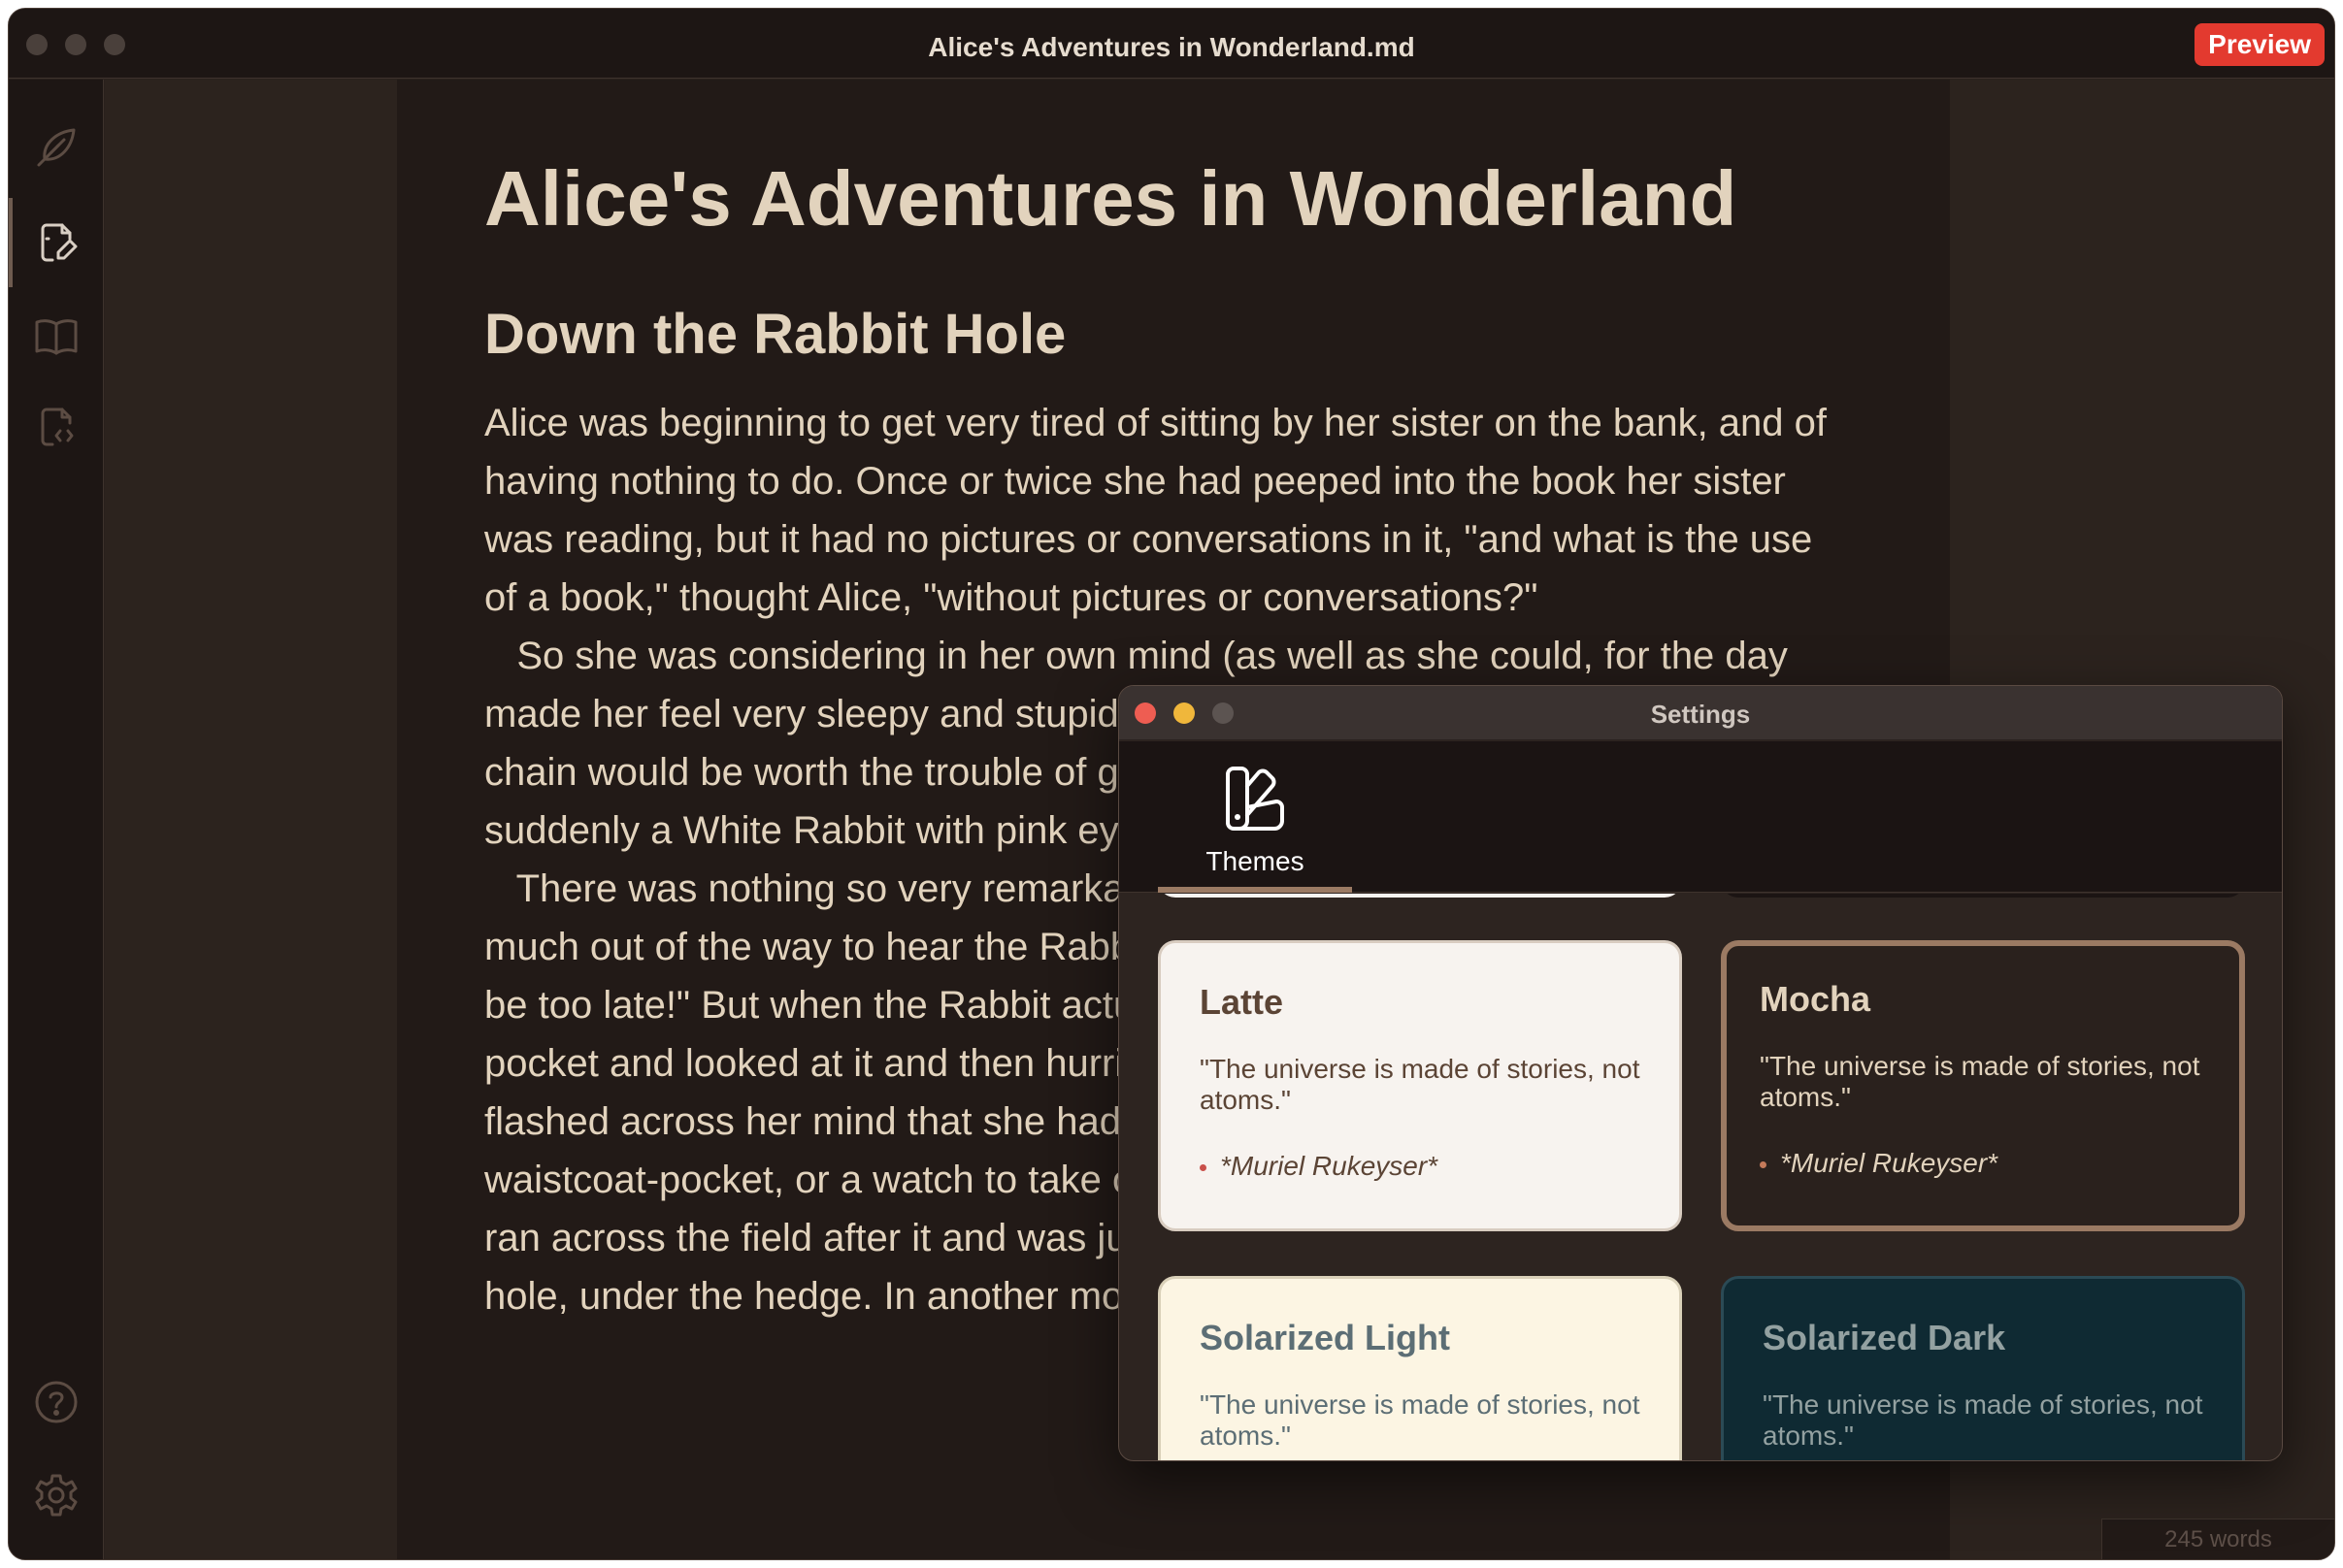 This screenshot has width=2343, height=1568. Describe the element at coordinates (1884, 1337) in the screenshot. I see `theme-name: Solarized Dark` at that location.